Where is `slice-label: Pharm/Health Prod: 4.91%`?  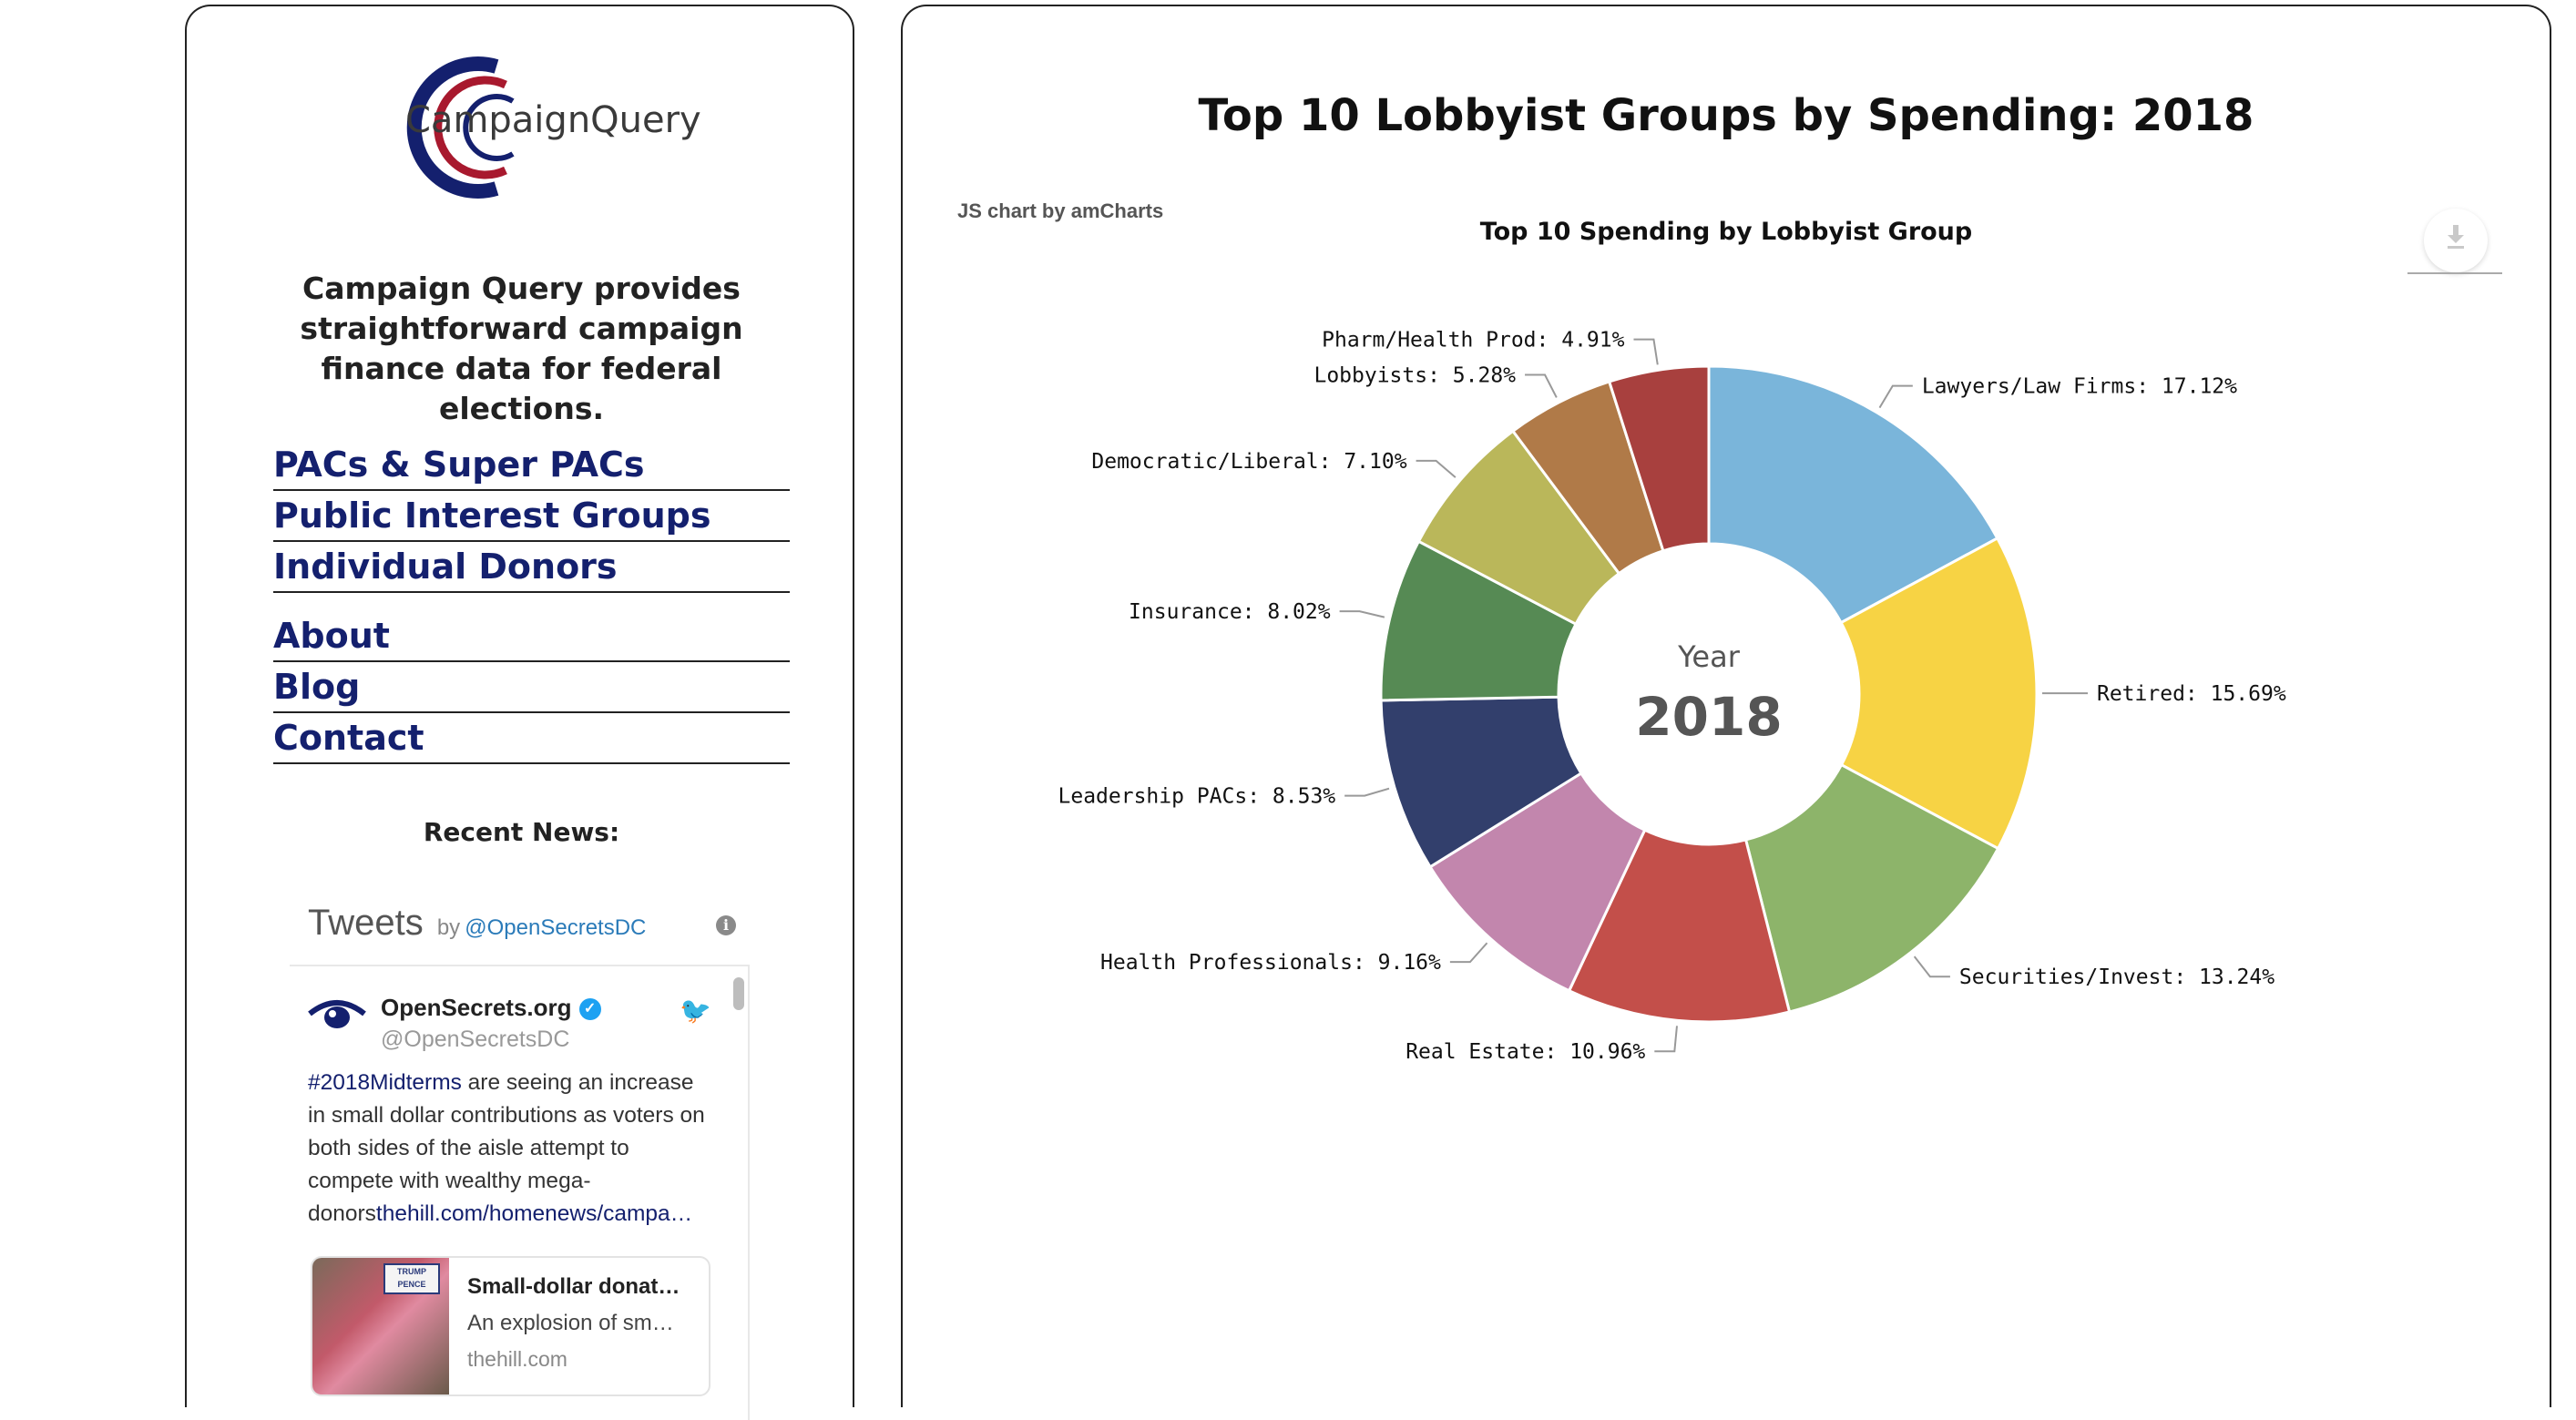 slice-label: Pharm/Health Prod: 4.91% is located at coordinates (1473, 340).